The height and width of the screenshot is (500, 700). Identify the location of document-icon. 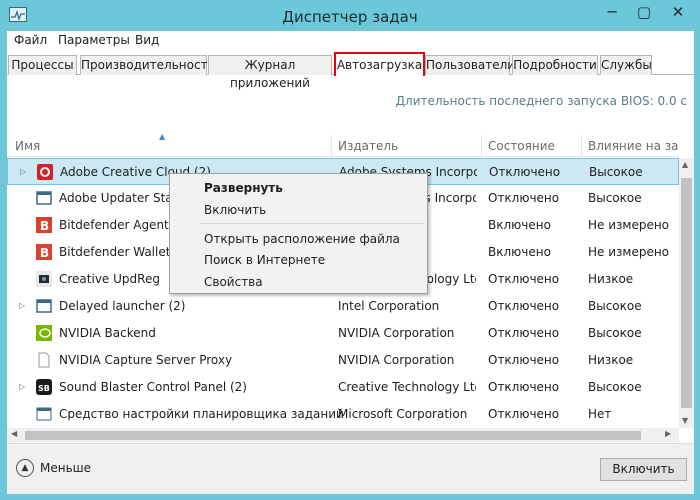
(44, 360).